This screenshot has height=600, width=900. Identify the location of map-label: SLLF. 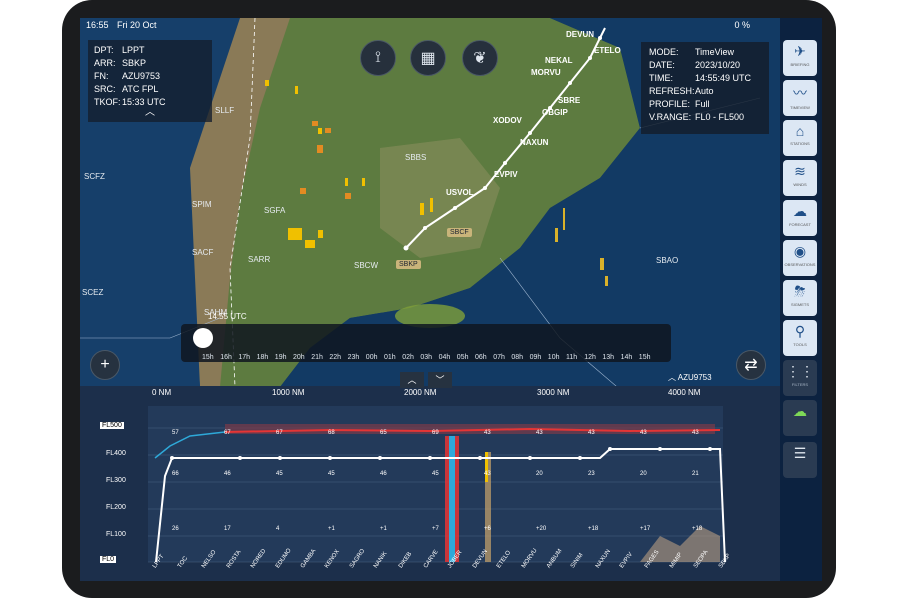
(225, 110).